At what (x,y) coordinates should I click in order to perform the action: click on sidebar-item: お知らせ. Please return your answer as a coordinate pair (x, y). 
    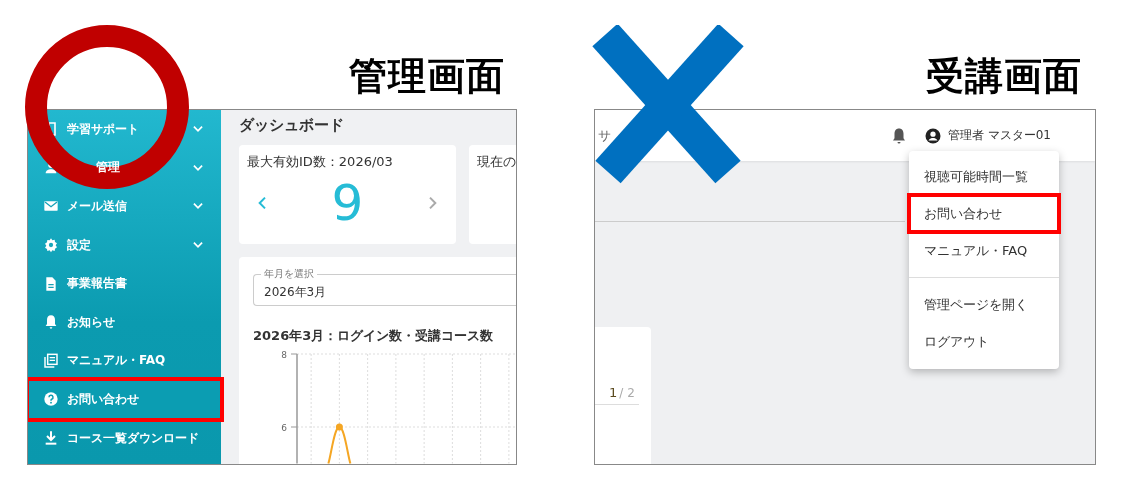
    Looking at the image, I should click on (124, 322).